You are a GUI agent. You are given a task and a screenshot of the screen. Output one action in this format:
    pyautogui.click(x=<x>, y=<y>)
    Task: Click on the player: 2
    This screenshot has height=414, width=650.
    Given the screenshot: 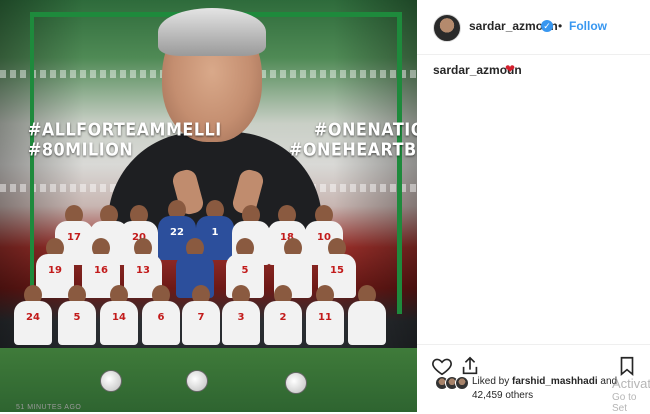 What is the action you would take?
    pyautogui.click(x=283, y=315)
    